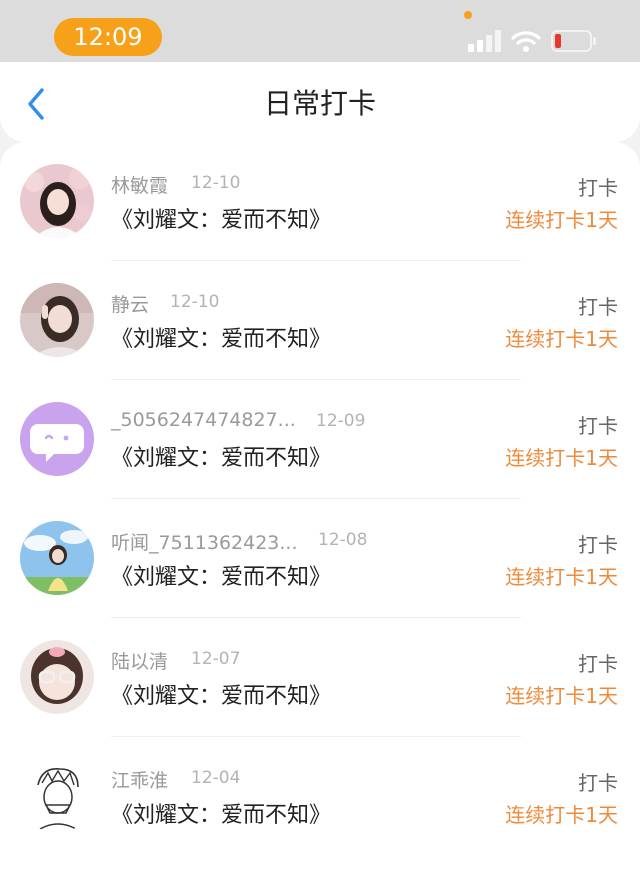  Describe the element at coordinates (320, 320) in the screenshot. I see `list-item: 静云 12-10 《刘耀文：爱而不知》 打卡 连续打卡1天` at that location.